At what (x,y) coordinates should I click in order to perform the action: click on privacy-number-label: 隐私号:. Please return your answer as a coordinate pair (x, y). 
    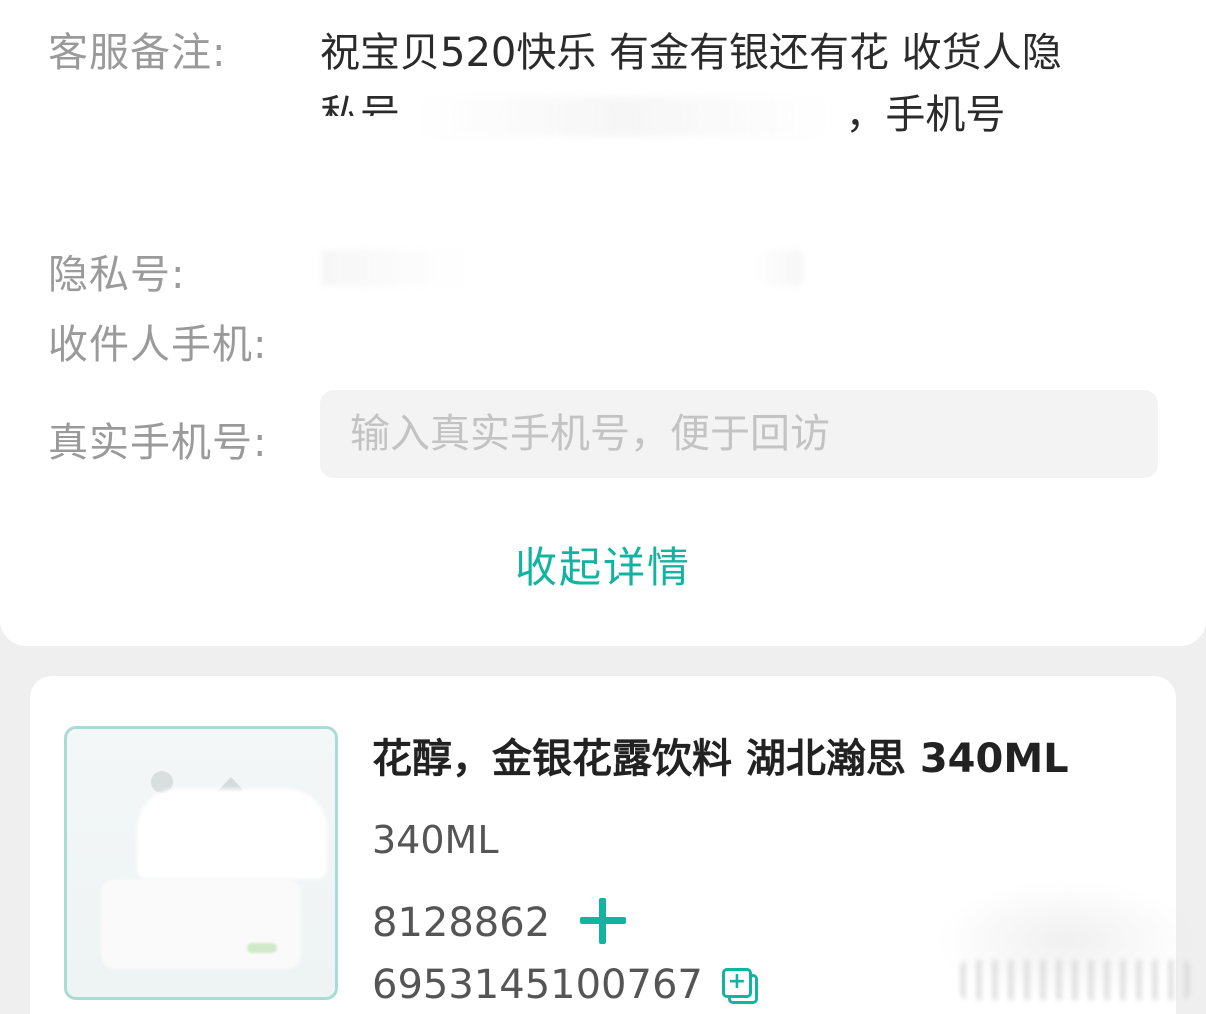
    Looking at the image, I should click on (117, 275).